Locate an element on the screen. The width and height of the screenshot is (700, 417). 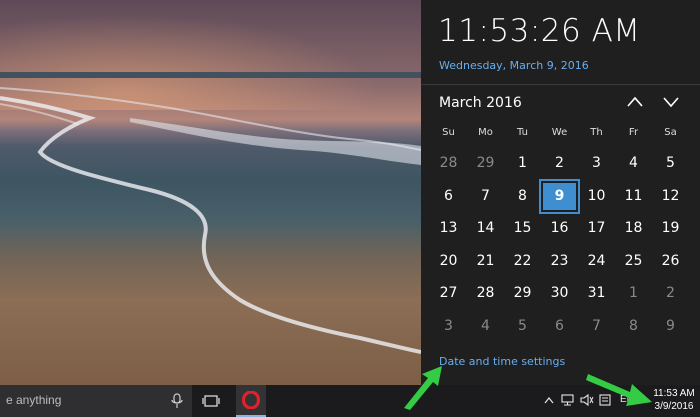
weekday-label: Th is located at coordinates (596, 132).